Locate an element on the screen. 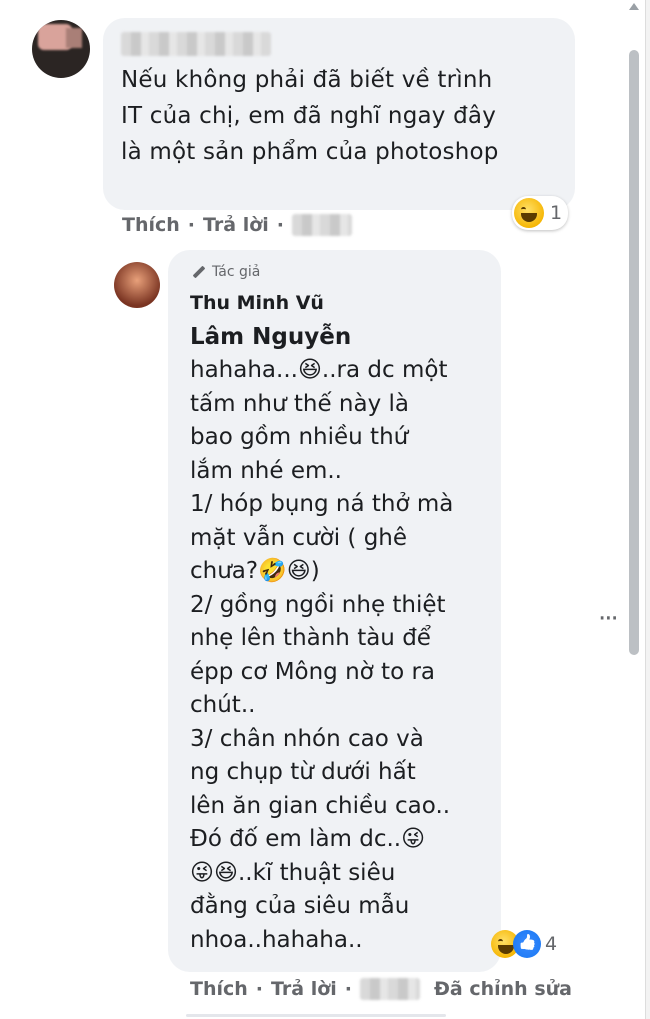  more-options-icon: ··· is located at coordinates (608, 619).